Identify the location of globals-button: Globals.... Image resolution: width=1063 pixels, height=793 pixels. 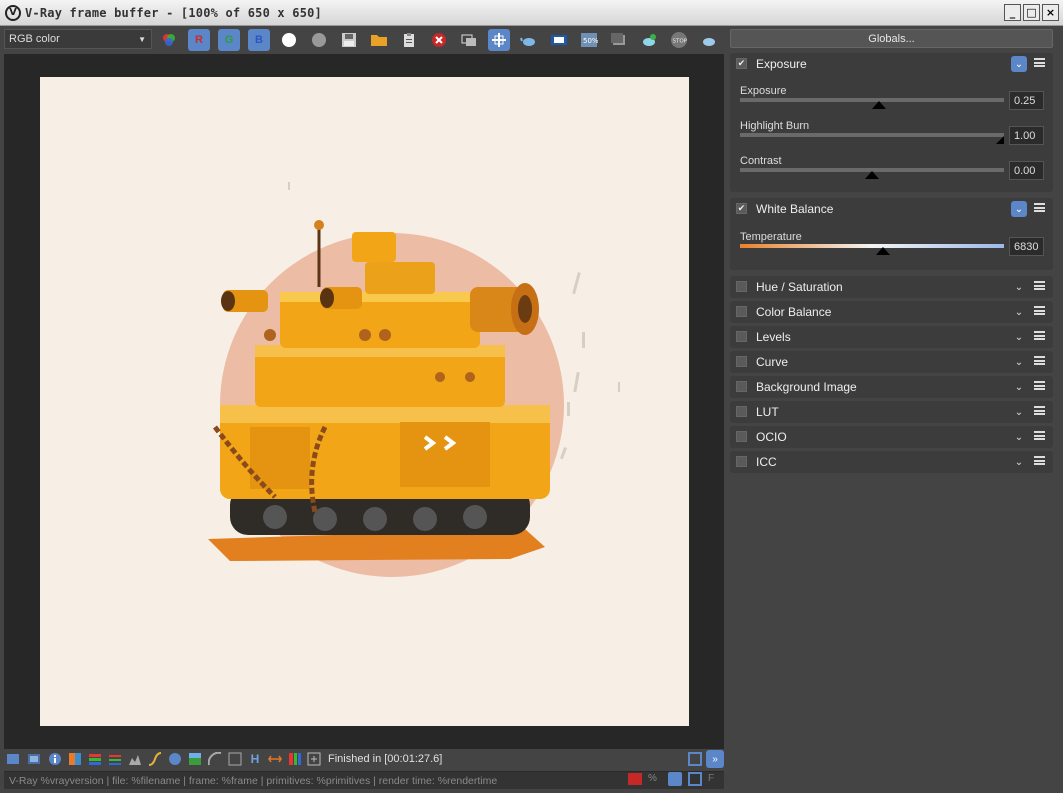
(891, 38).